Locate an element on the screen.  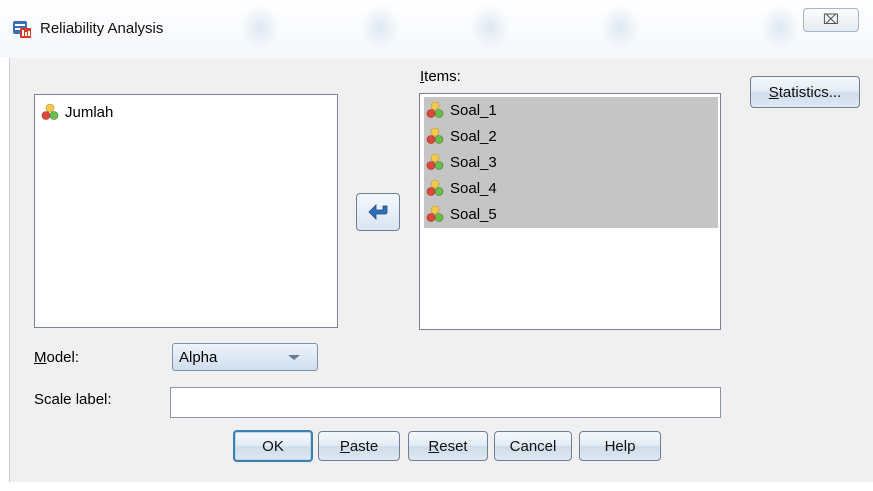
list-item: Soal_1 is located at coordinates (458, 110).